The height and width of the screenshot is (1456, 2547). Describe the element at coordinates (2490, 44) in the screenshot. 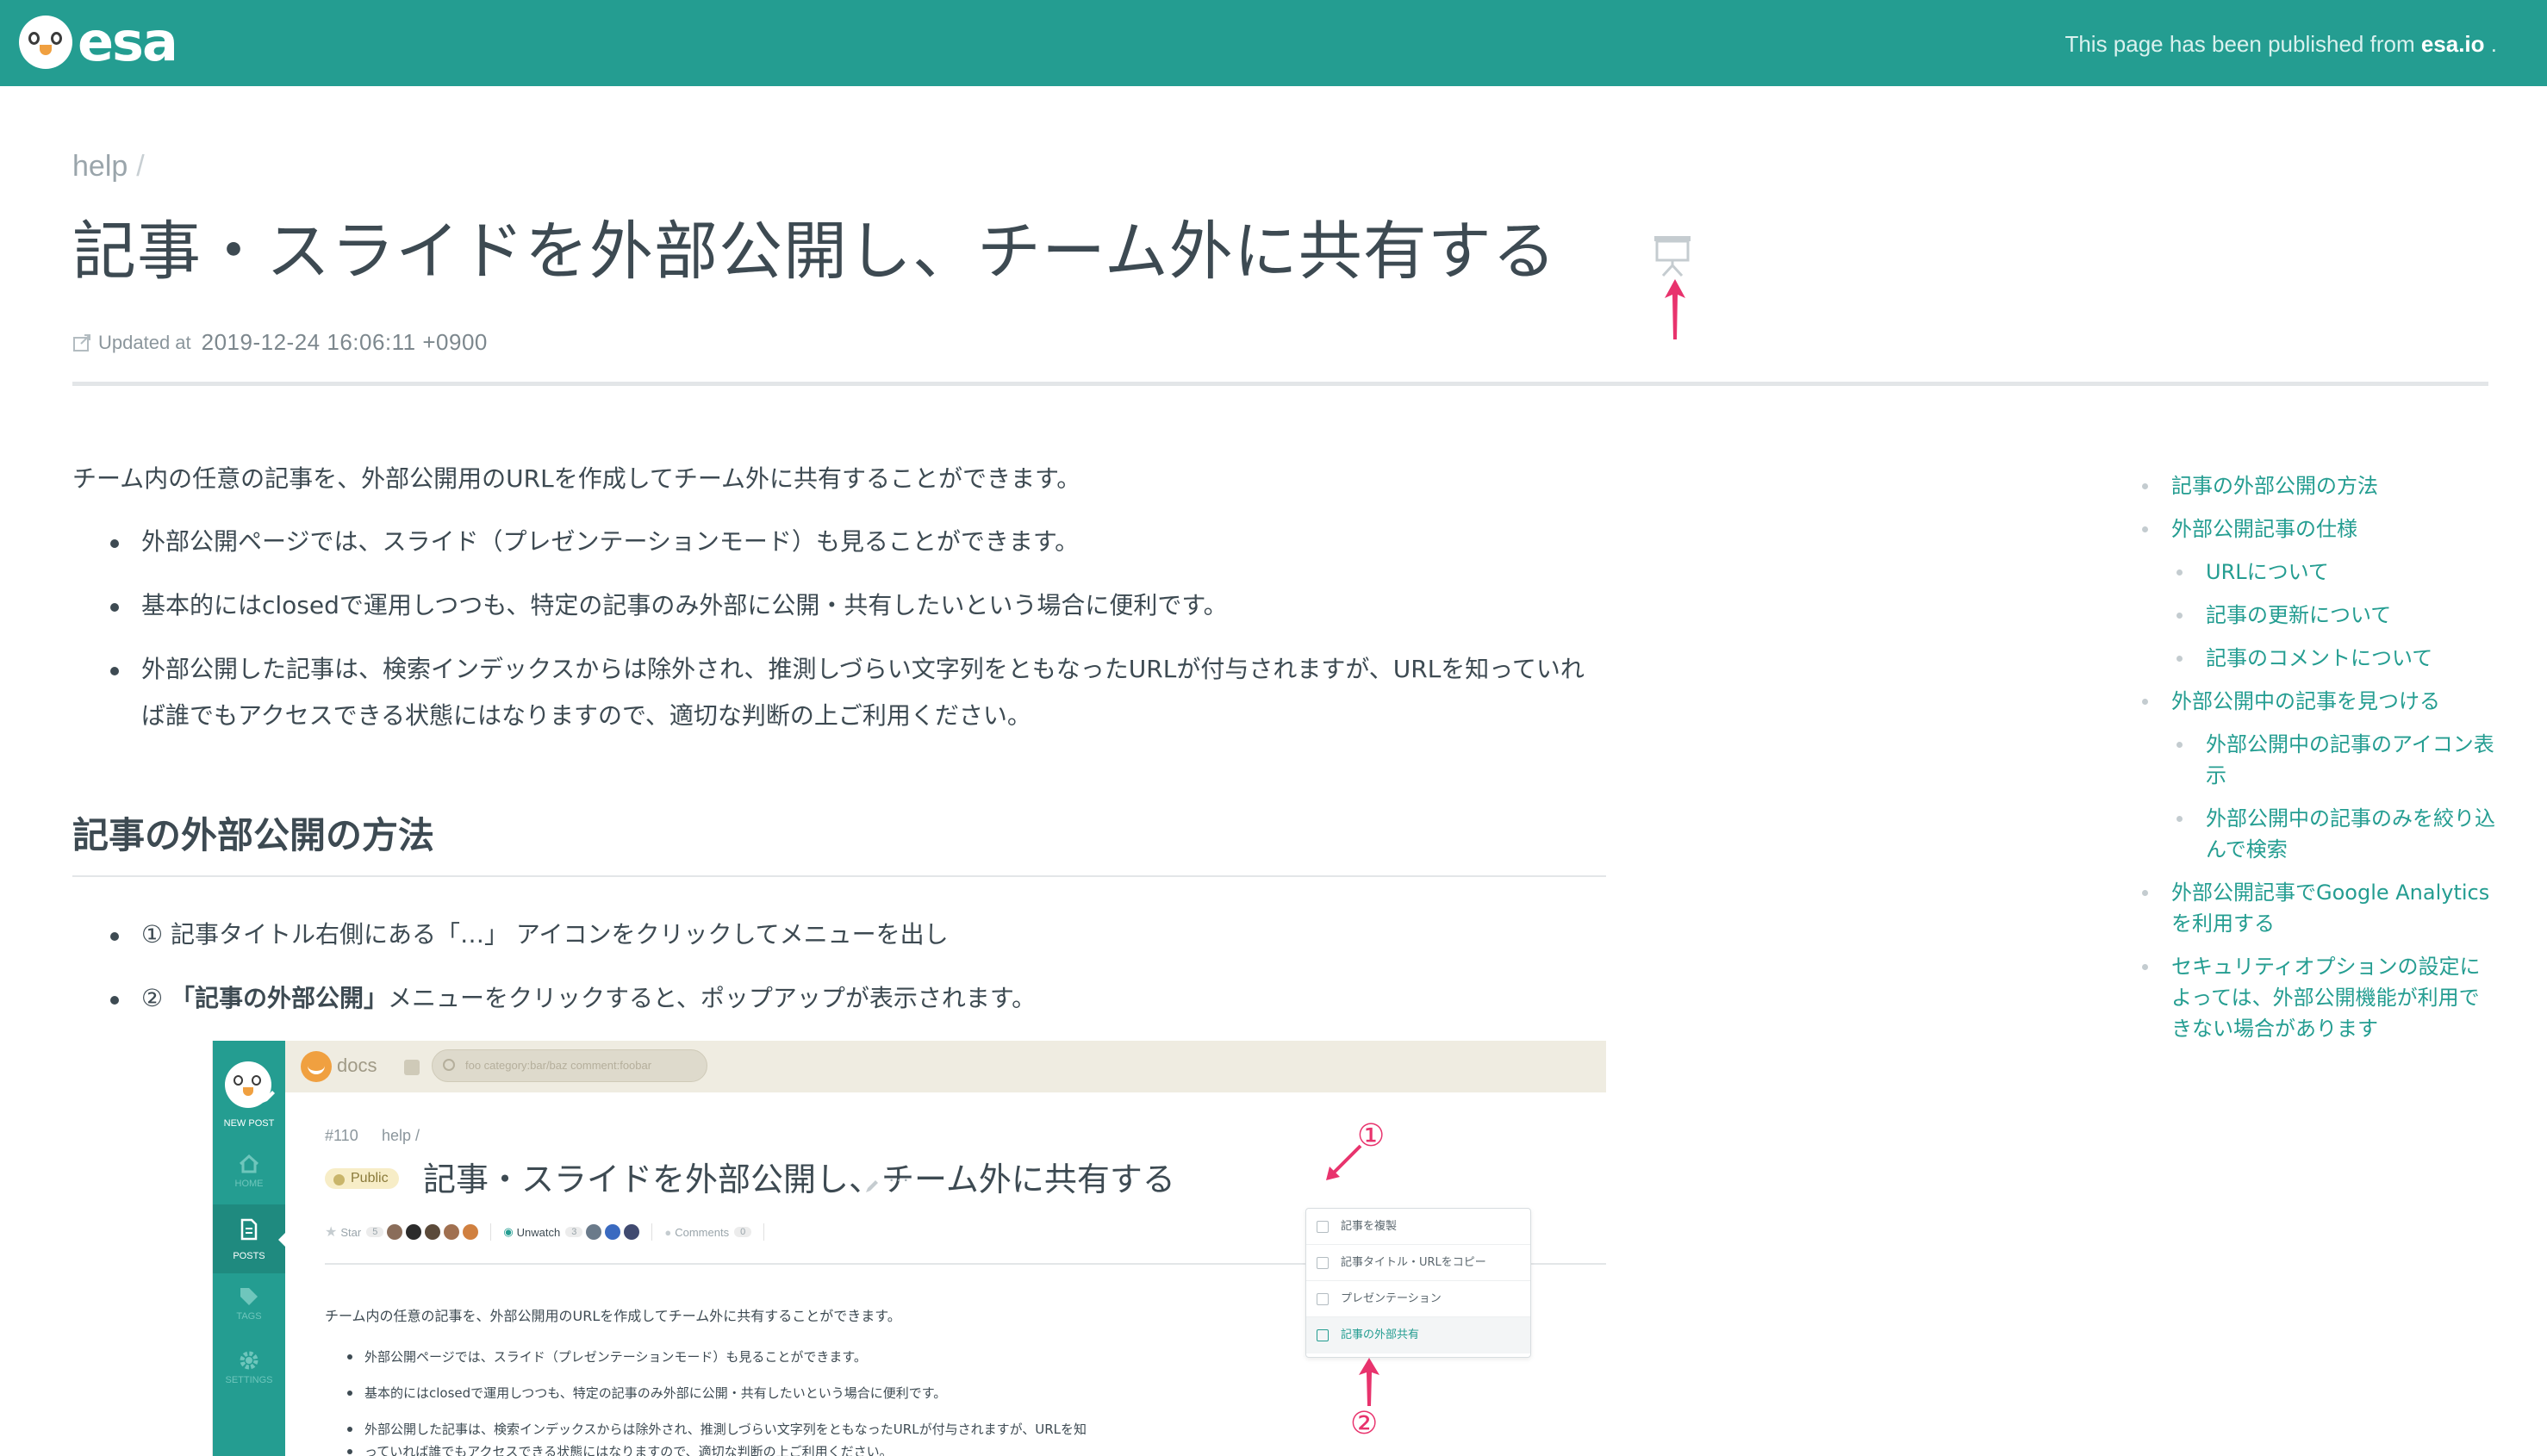

I see `published-suffix: .` at that location.